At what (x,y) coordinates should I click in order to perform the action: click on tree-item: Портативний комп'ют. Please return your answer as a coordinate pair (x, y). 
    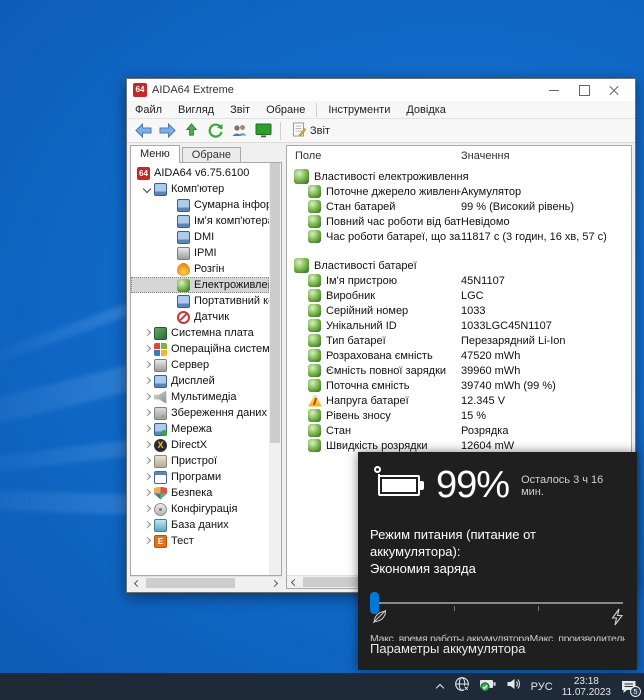
    Looking at the image, I should click on (200, 301).